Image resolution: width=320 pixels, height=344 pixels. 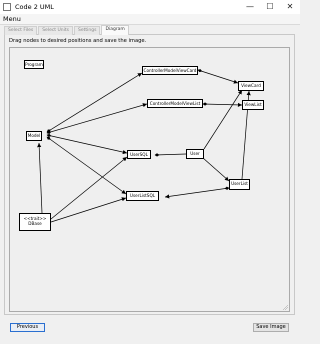 I want to click on node-model-label: Model, so click(x=34, y=135).